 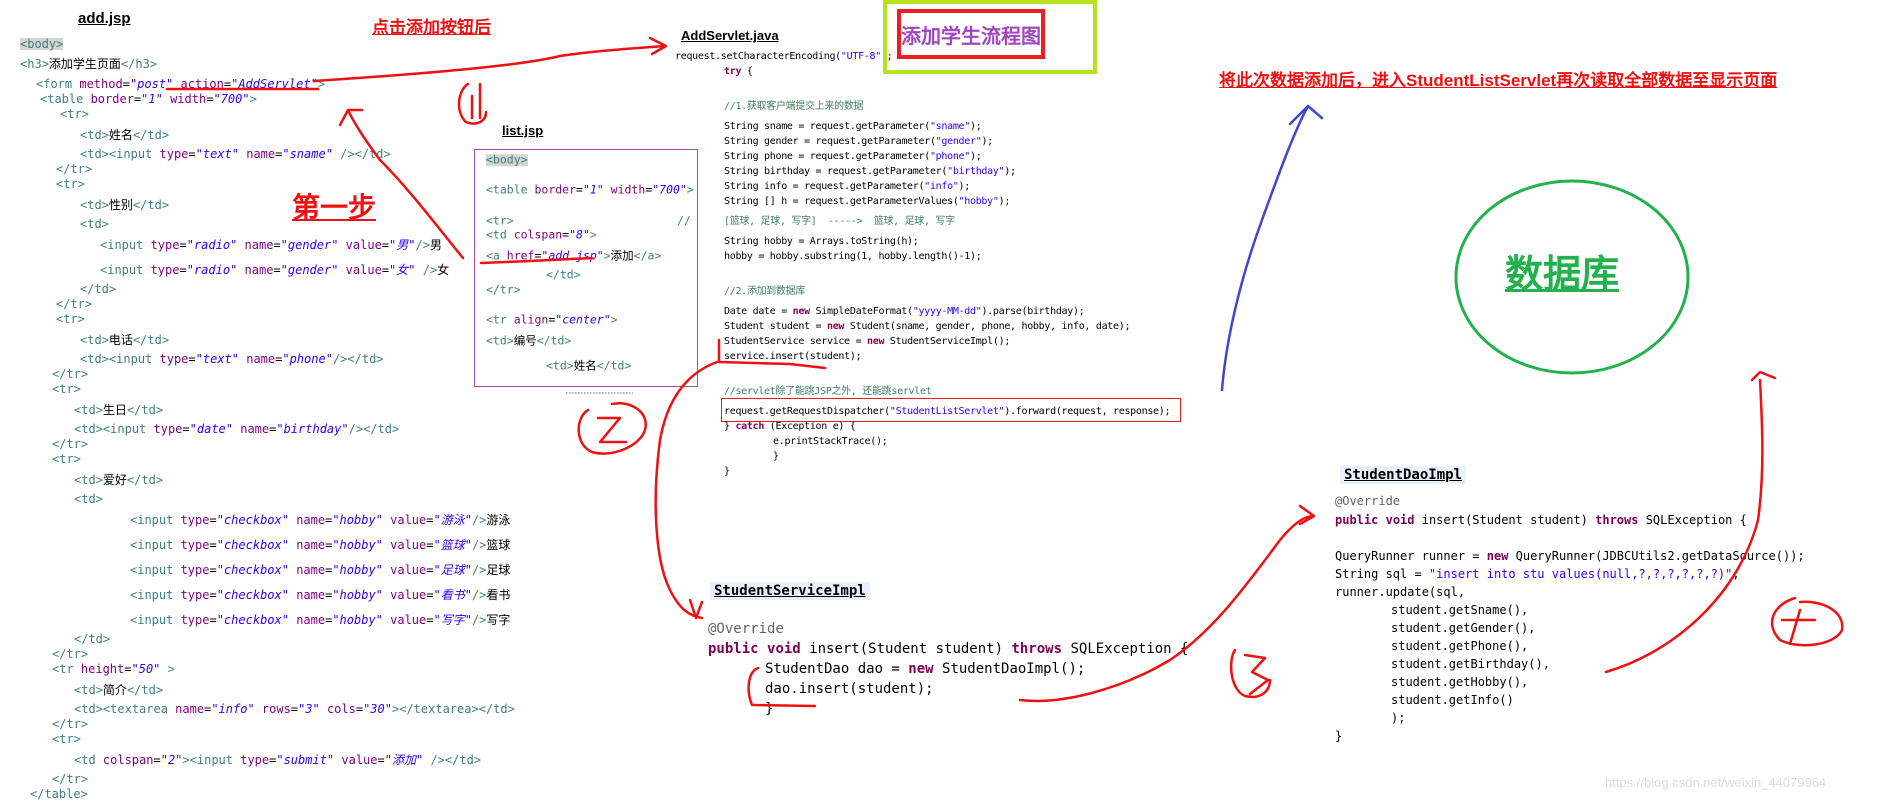 I want to click on watermark: https://blog.csdn.net/weixin_44079964, so click(x=1716, y=782).